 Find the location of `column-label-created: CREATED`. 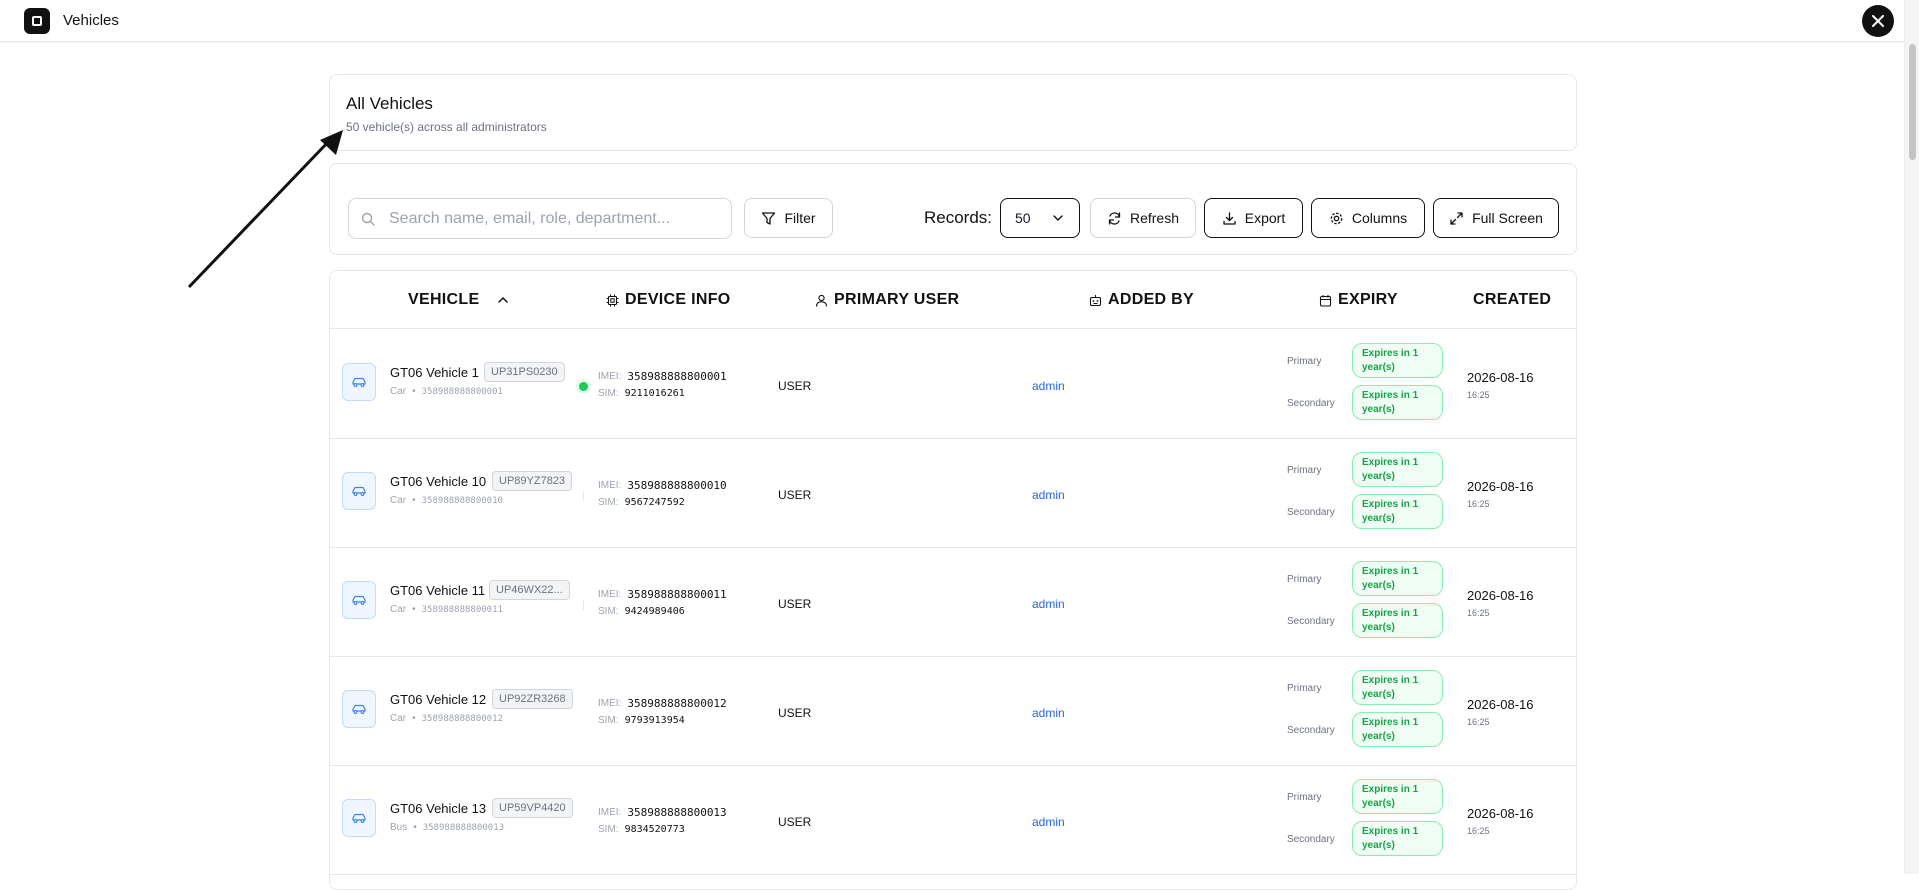

column-label-created: CREATED is located at coordinates (1512, 299).